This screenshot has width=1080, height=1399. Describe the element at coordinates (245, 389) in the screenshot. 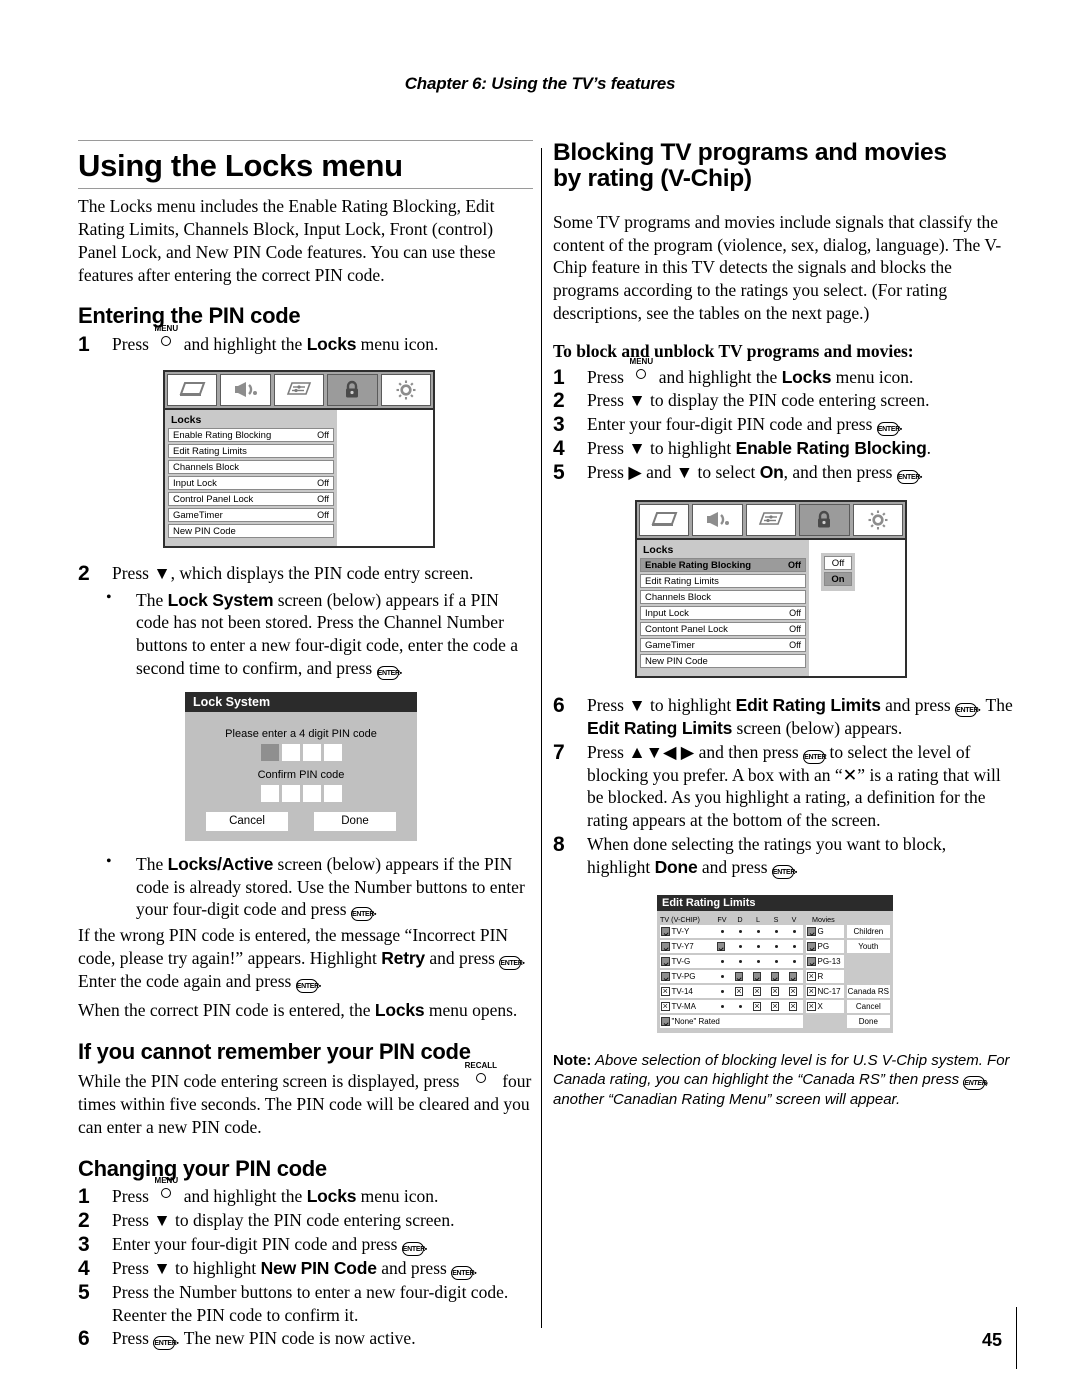

I see `audio-icon` at that location.